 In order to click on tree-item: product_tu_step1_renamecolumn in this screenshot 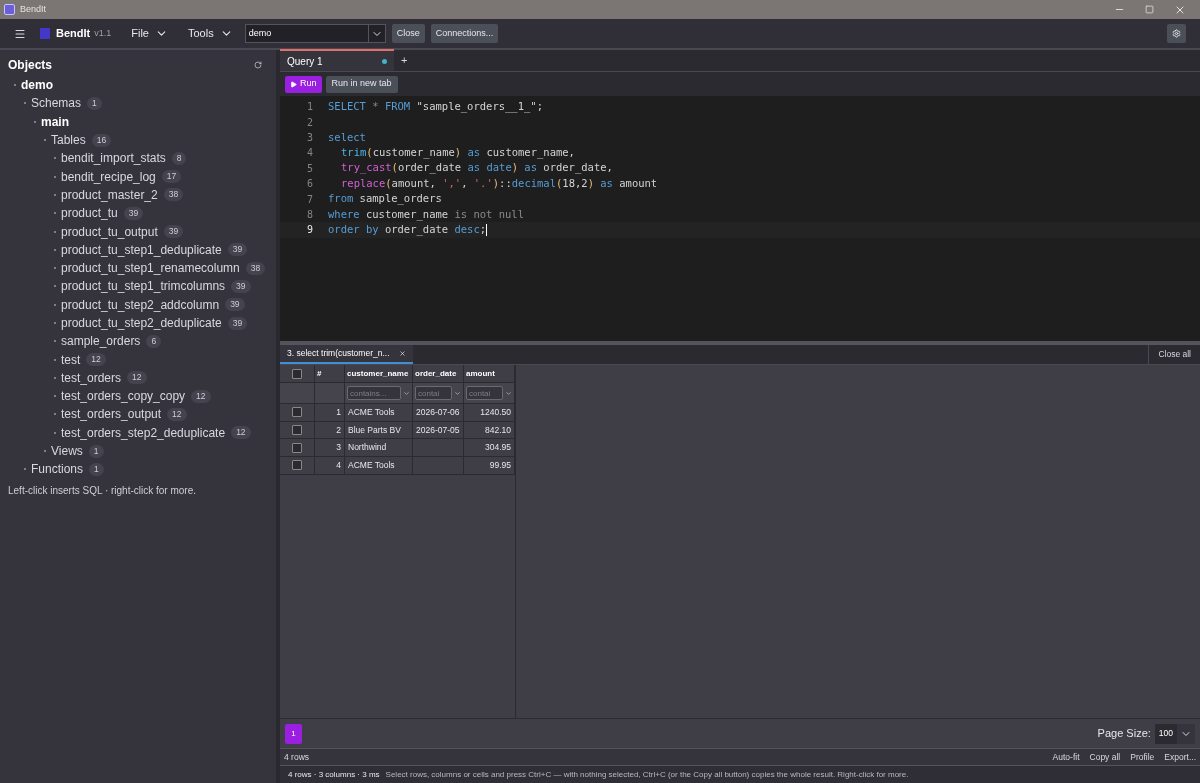, I will do `click(150, 268)`.